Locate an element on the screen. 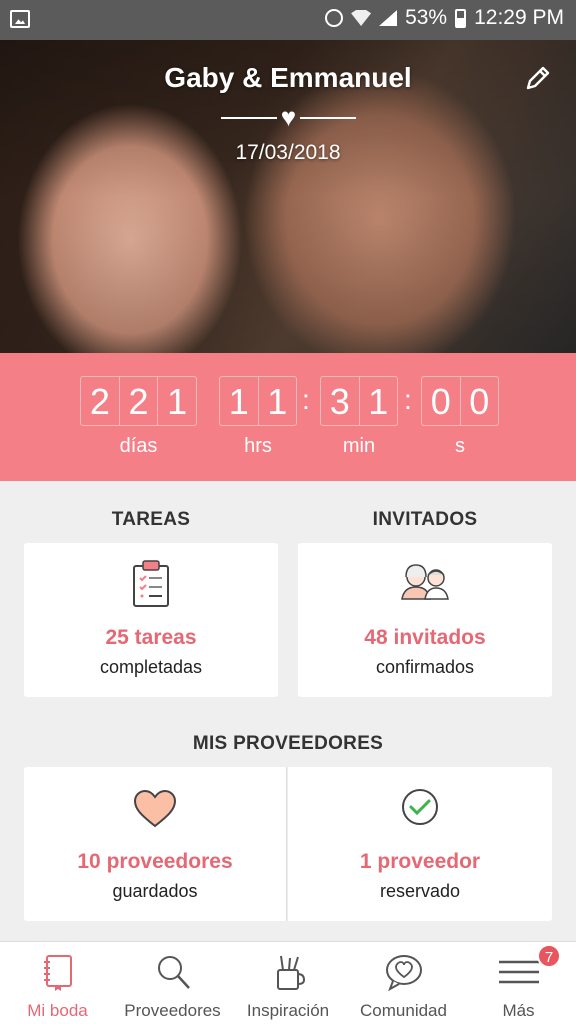  tasks-card: 25 tareas completadas is located at coordinates (151, 620).